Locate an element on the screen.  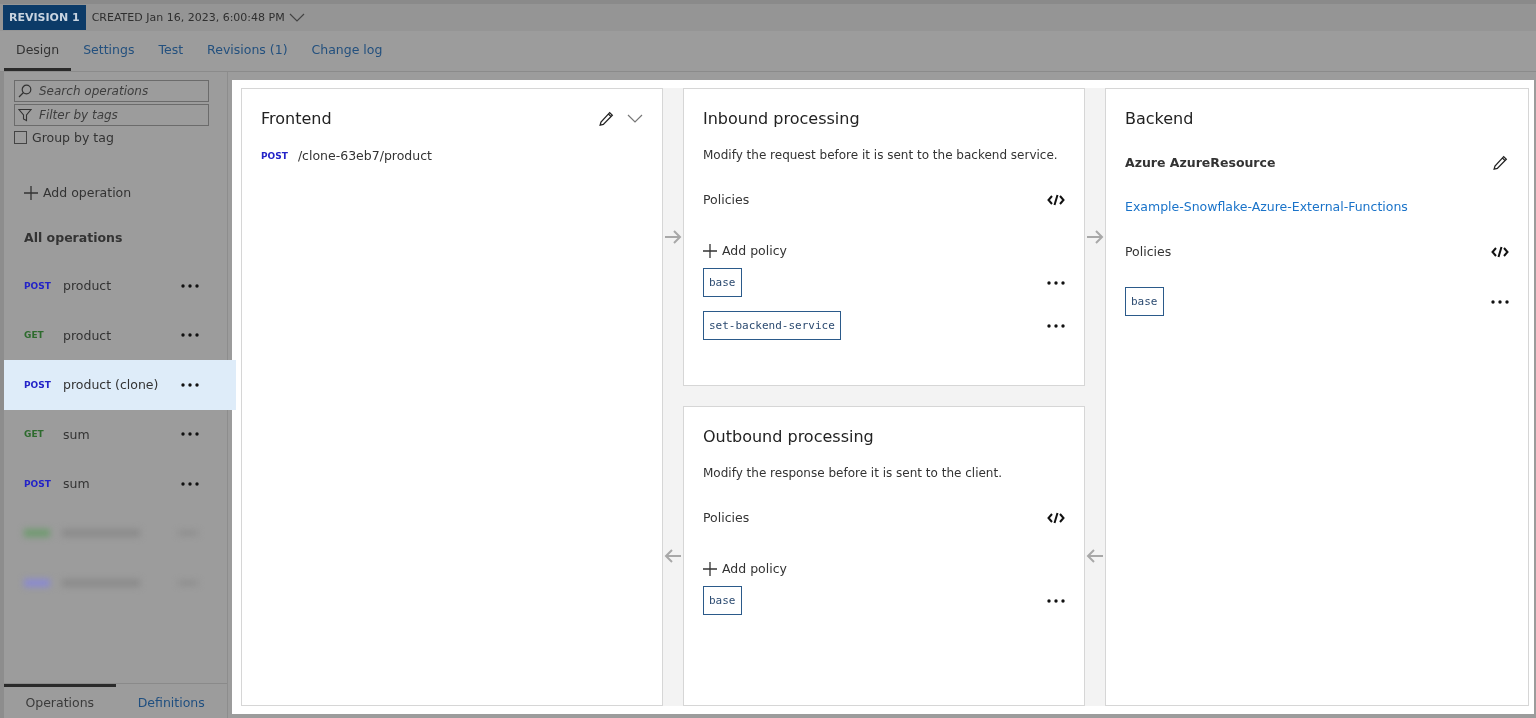
operation-item: POST sum is located at coordinates (120, 484).